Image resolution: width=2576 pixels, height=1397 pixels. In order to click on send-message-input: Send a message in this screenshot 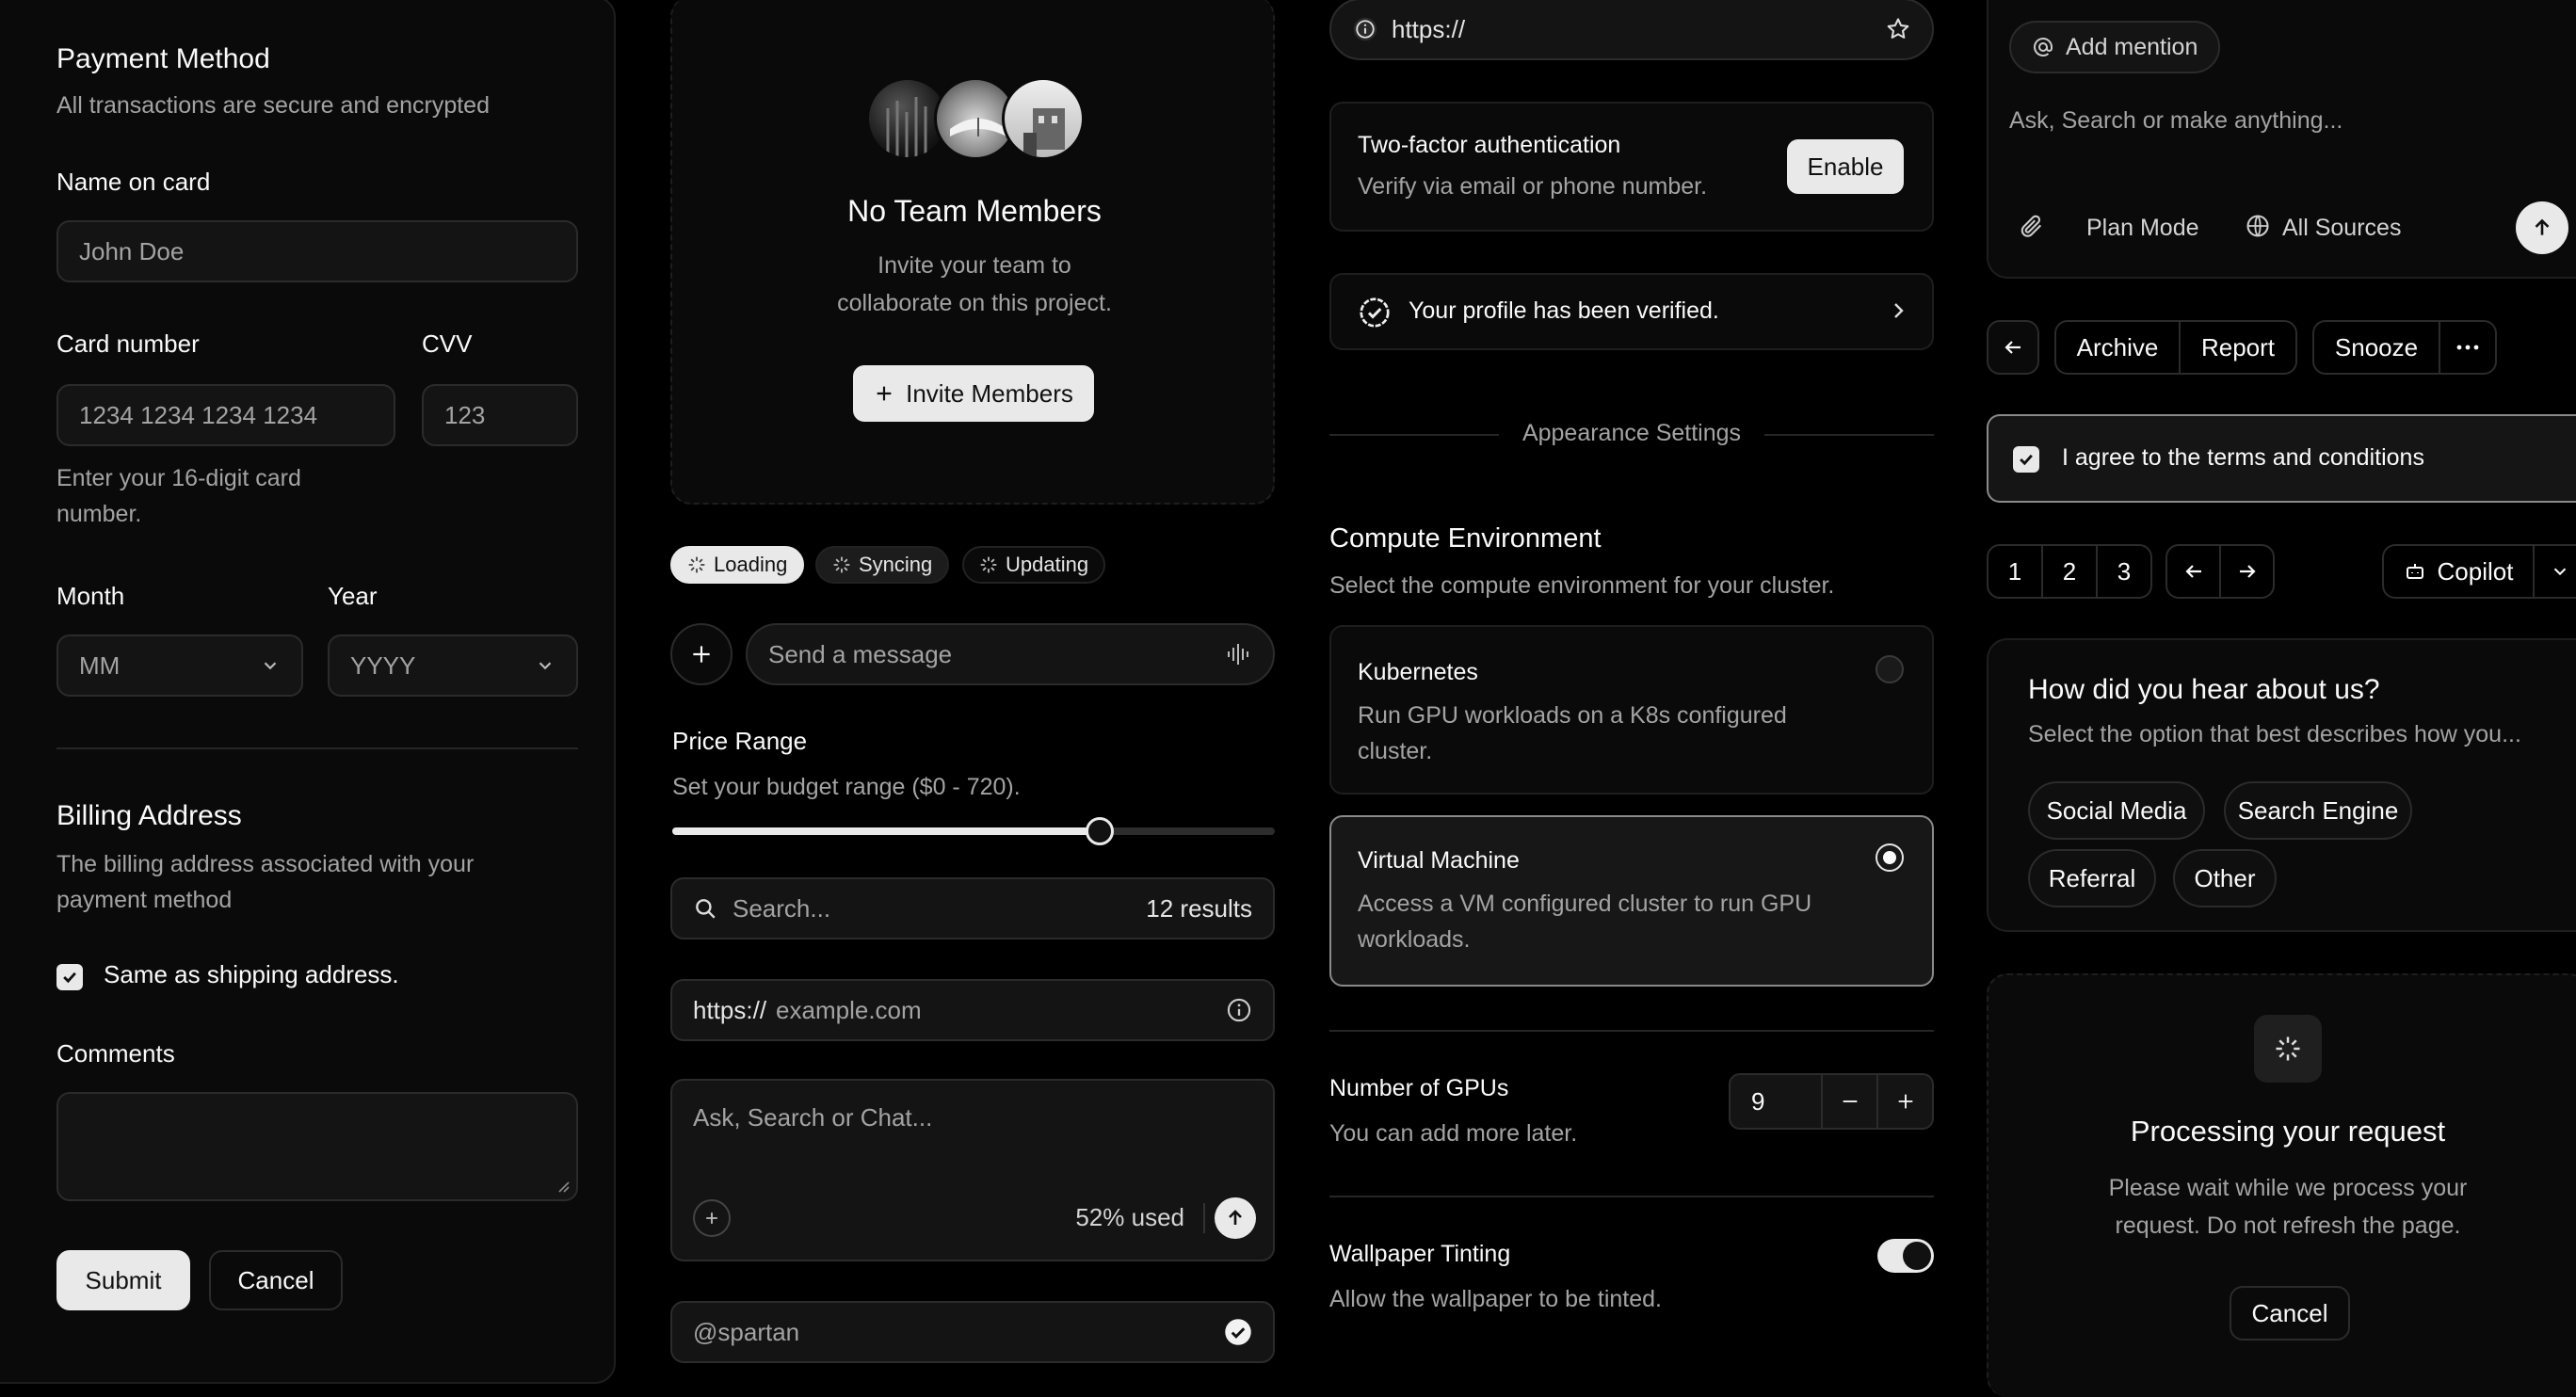, I will do `click(1010, 654)`.